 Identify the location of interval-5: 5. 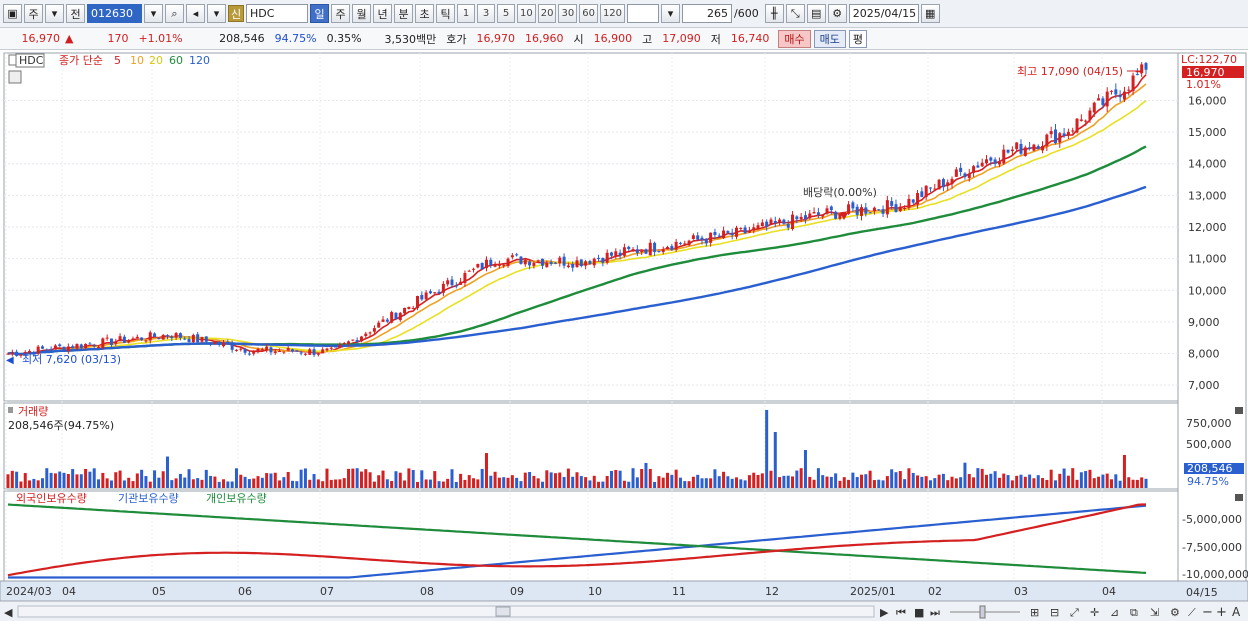
(506, 13).